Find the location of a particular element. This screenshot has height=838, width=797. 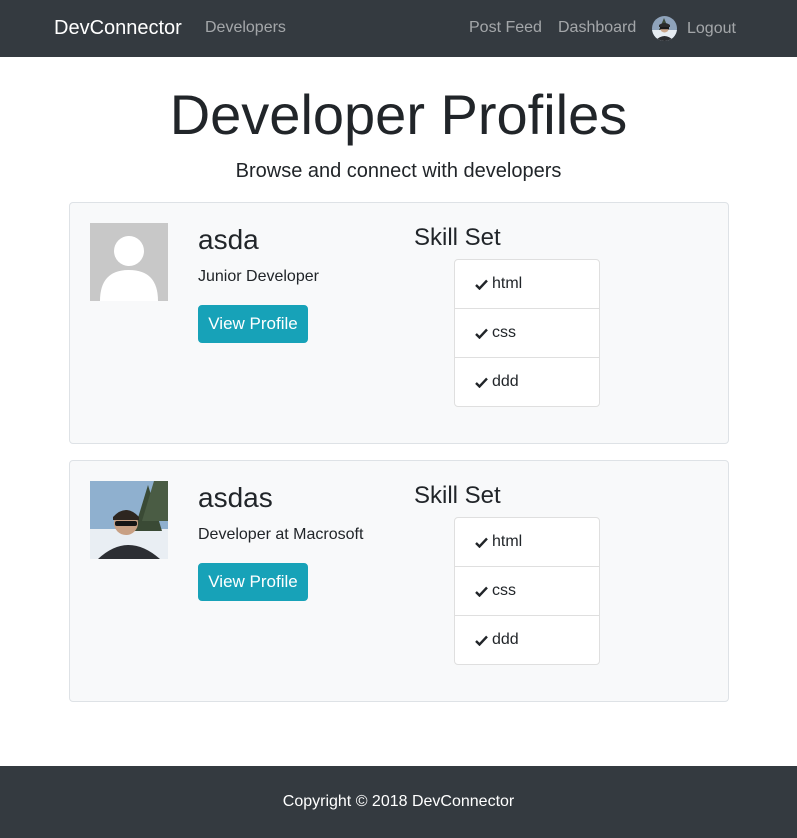

profile-name: asda is located at coordinates (228, 239).